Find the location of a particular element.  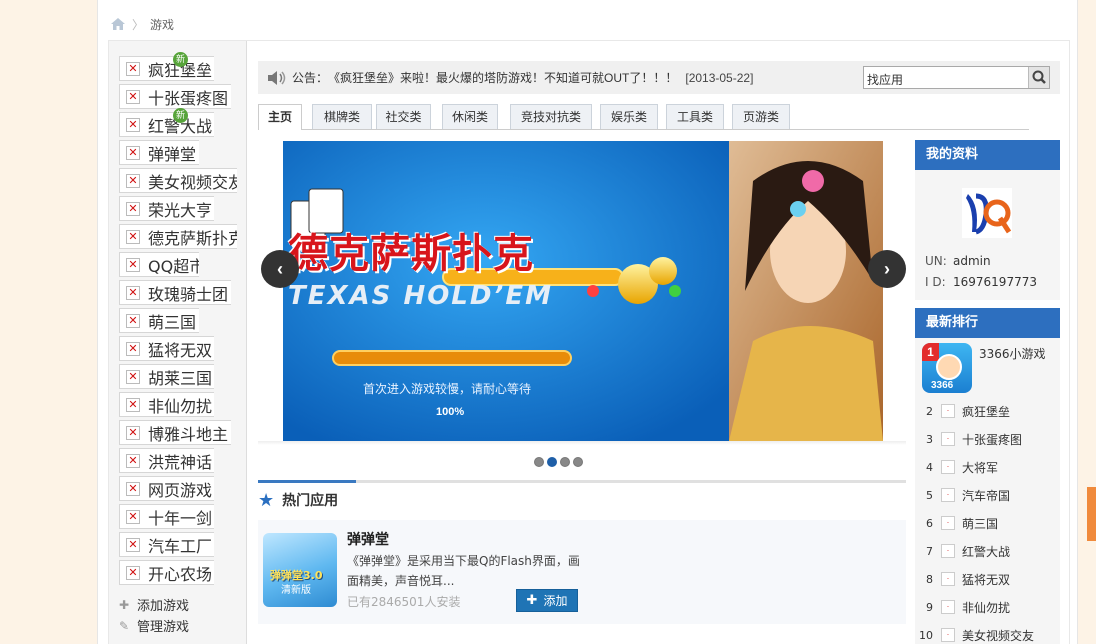

game-item-box: ✕ 洪荒神话 is located at coordinates (166, 460).